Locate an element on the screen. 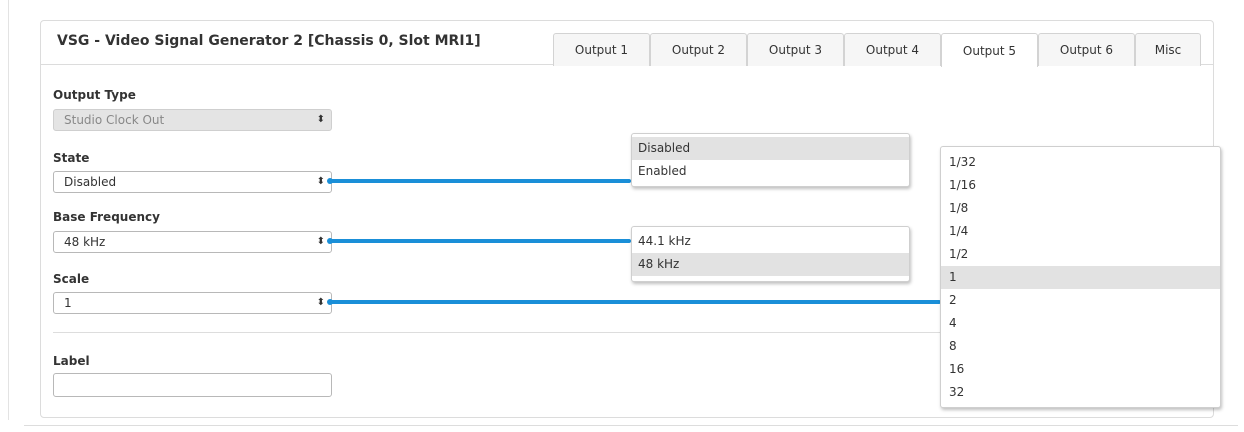 Image resolution: width=1244 pixels, height=432 pixels. scale-option: 16 is located at coordinates (1080, 369).